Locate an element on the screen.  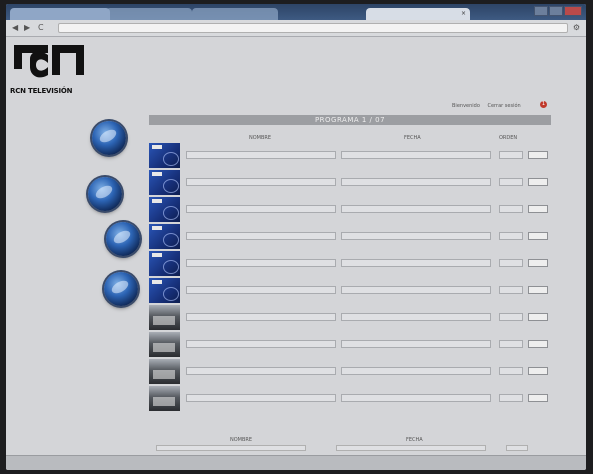
back-arrow-icon: ◀ is located at coordinates (15, 27).